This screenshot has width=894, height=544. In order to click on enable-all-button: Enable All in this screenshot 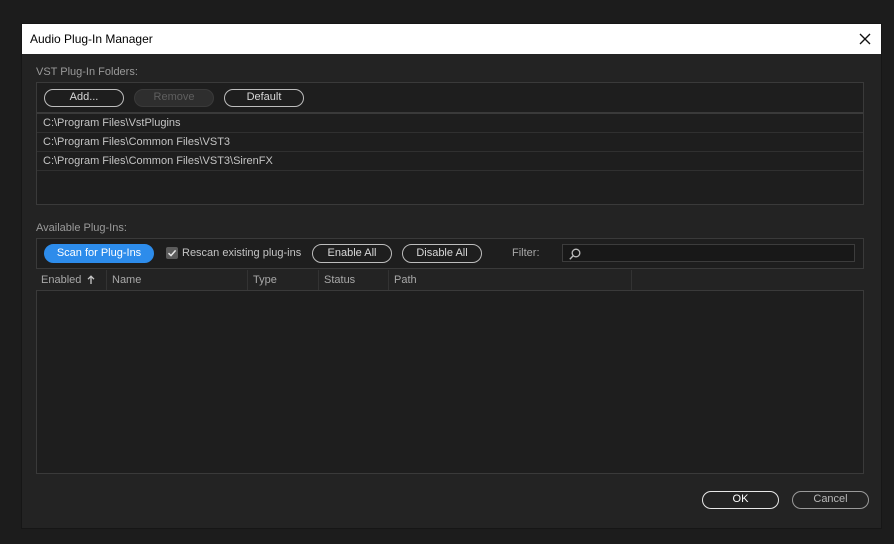, I will do `click(352, 253)`.